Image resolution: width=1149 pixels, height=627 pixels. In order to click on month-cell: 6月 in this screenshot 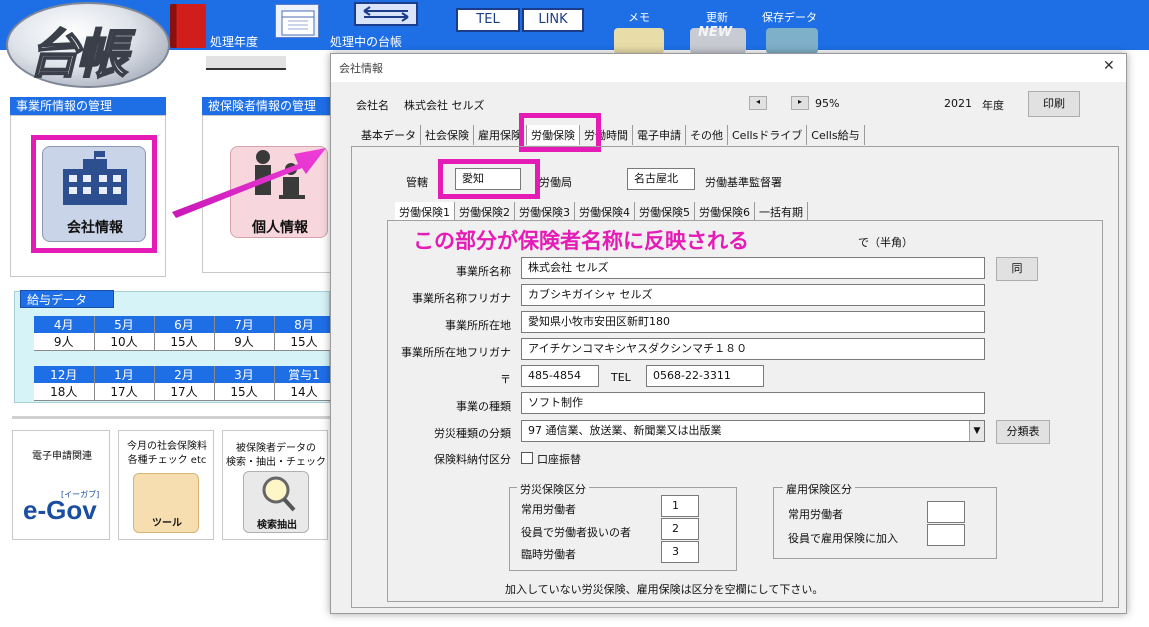, I will do `click(184, 324)`.